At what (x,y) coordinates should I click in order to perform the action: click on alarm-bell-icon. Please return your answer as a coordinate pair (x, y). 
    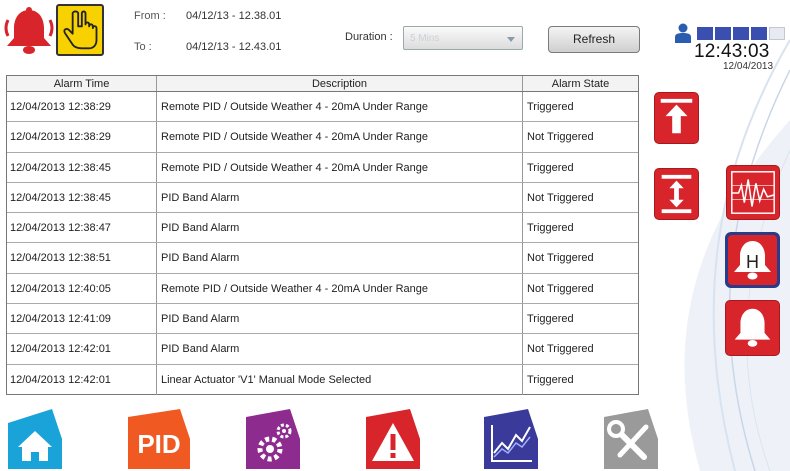
    Looking at the image, I should click on (752, 327).